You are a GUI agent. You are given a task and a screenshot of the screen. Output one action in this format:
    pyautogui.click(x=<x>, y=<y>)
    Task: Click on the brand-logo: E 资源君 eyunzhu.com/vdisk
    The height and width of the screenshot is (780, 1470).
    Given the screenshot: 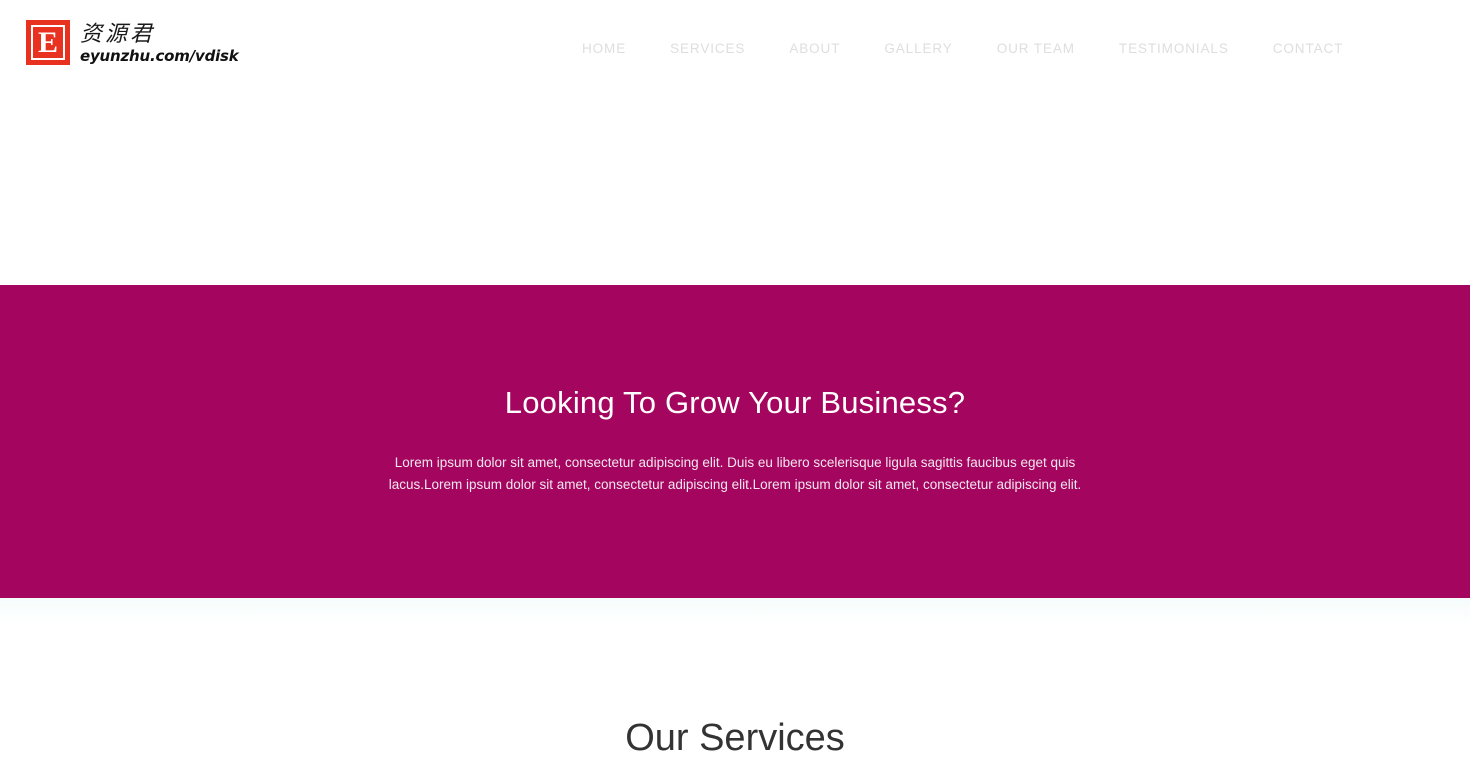 What is the action you would take?
    pyautogui.click(x=132, y=42)
    